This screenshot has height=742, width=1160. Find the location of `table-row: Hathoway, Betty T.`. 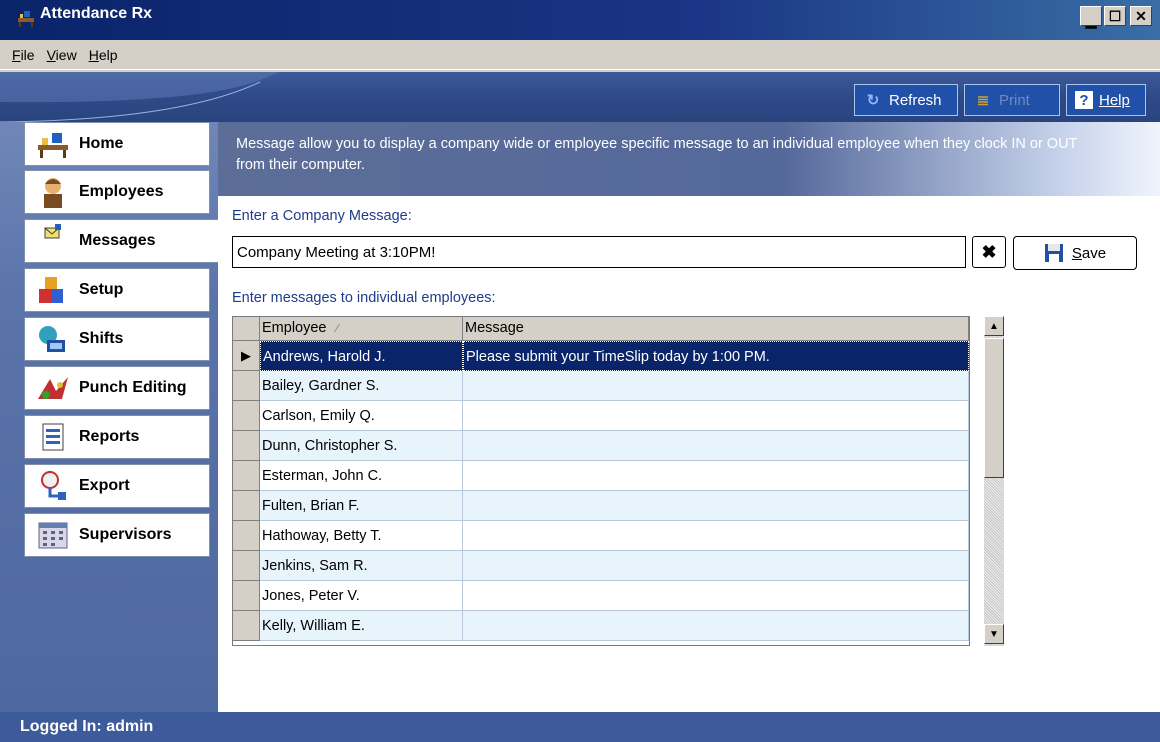

table-row: Hathoway, Betty T. is located at coordinates (601, 536).